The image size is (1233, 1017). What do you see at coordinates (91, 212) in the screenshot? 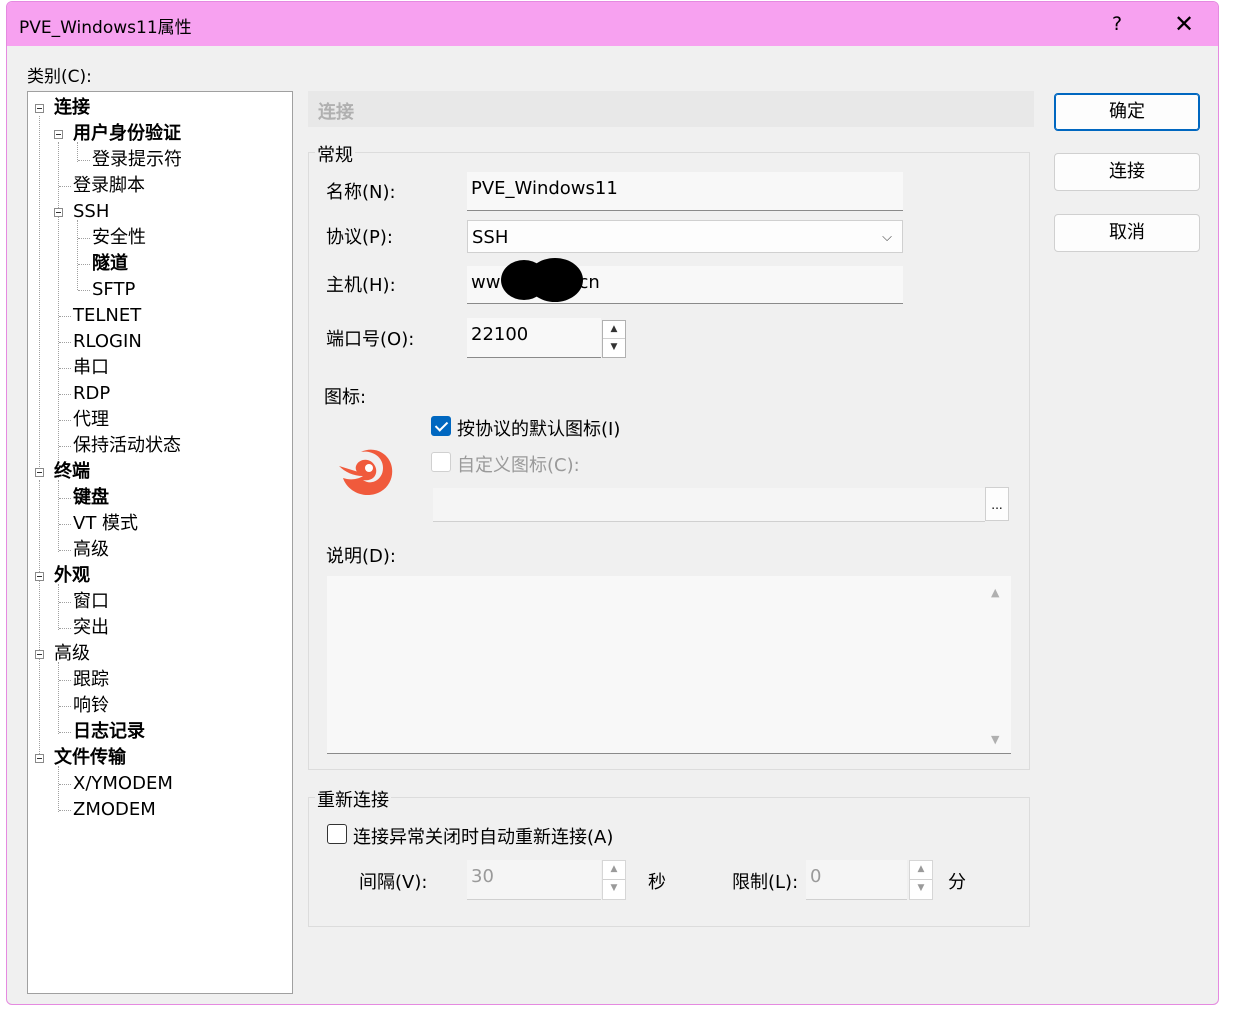
I see `tree-item-ssh: SSH` at bounding box center [91, 212].